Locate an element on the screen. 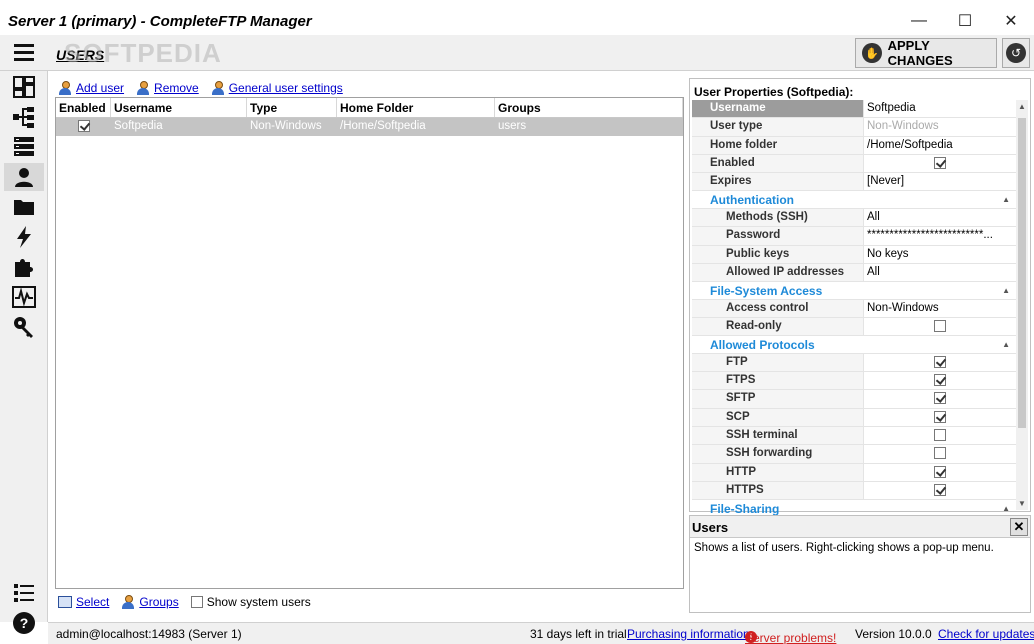  prop-username: Username Softpedia is located at coordinates (854, 109).